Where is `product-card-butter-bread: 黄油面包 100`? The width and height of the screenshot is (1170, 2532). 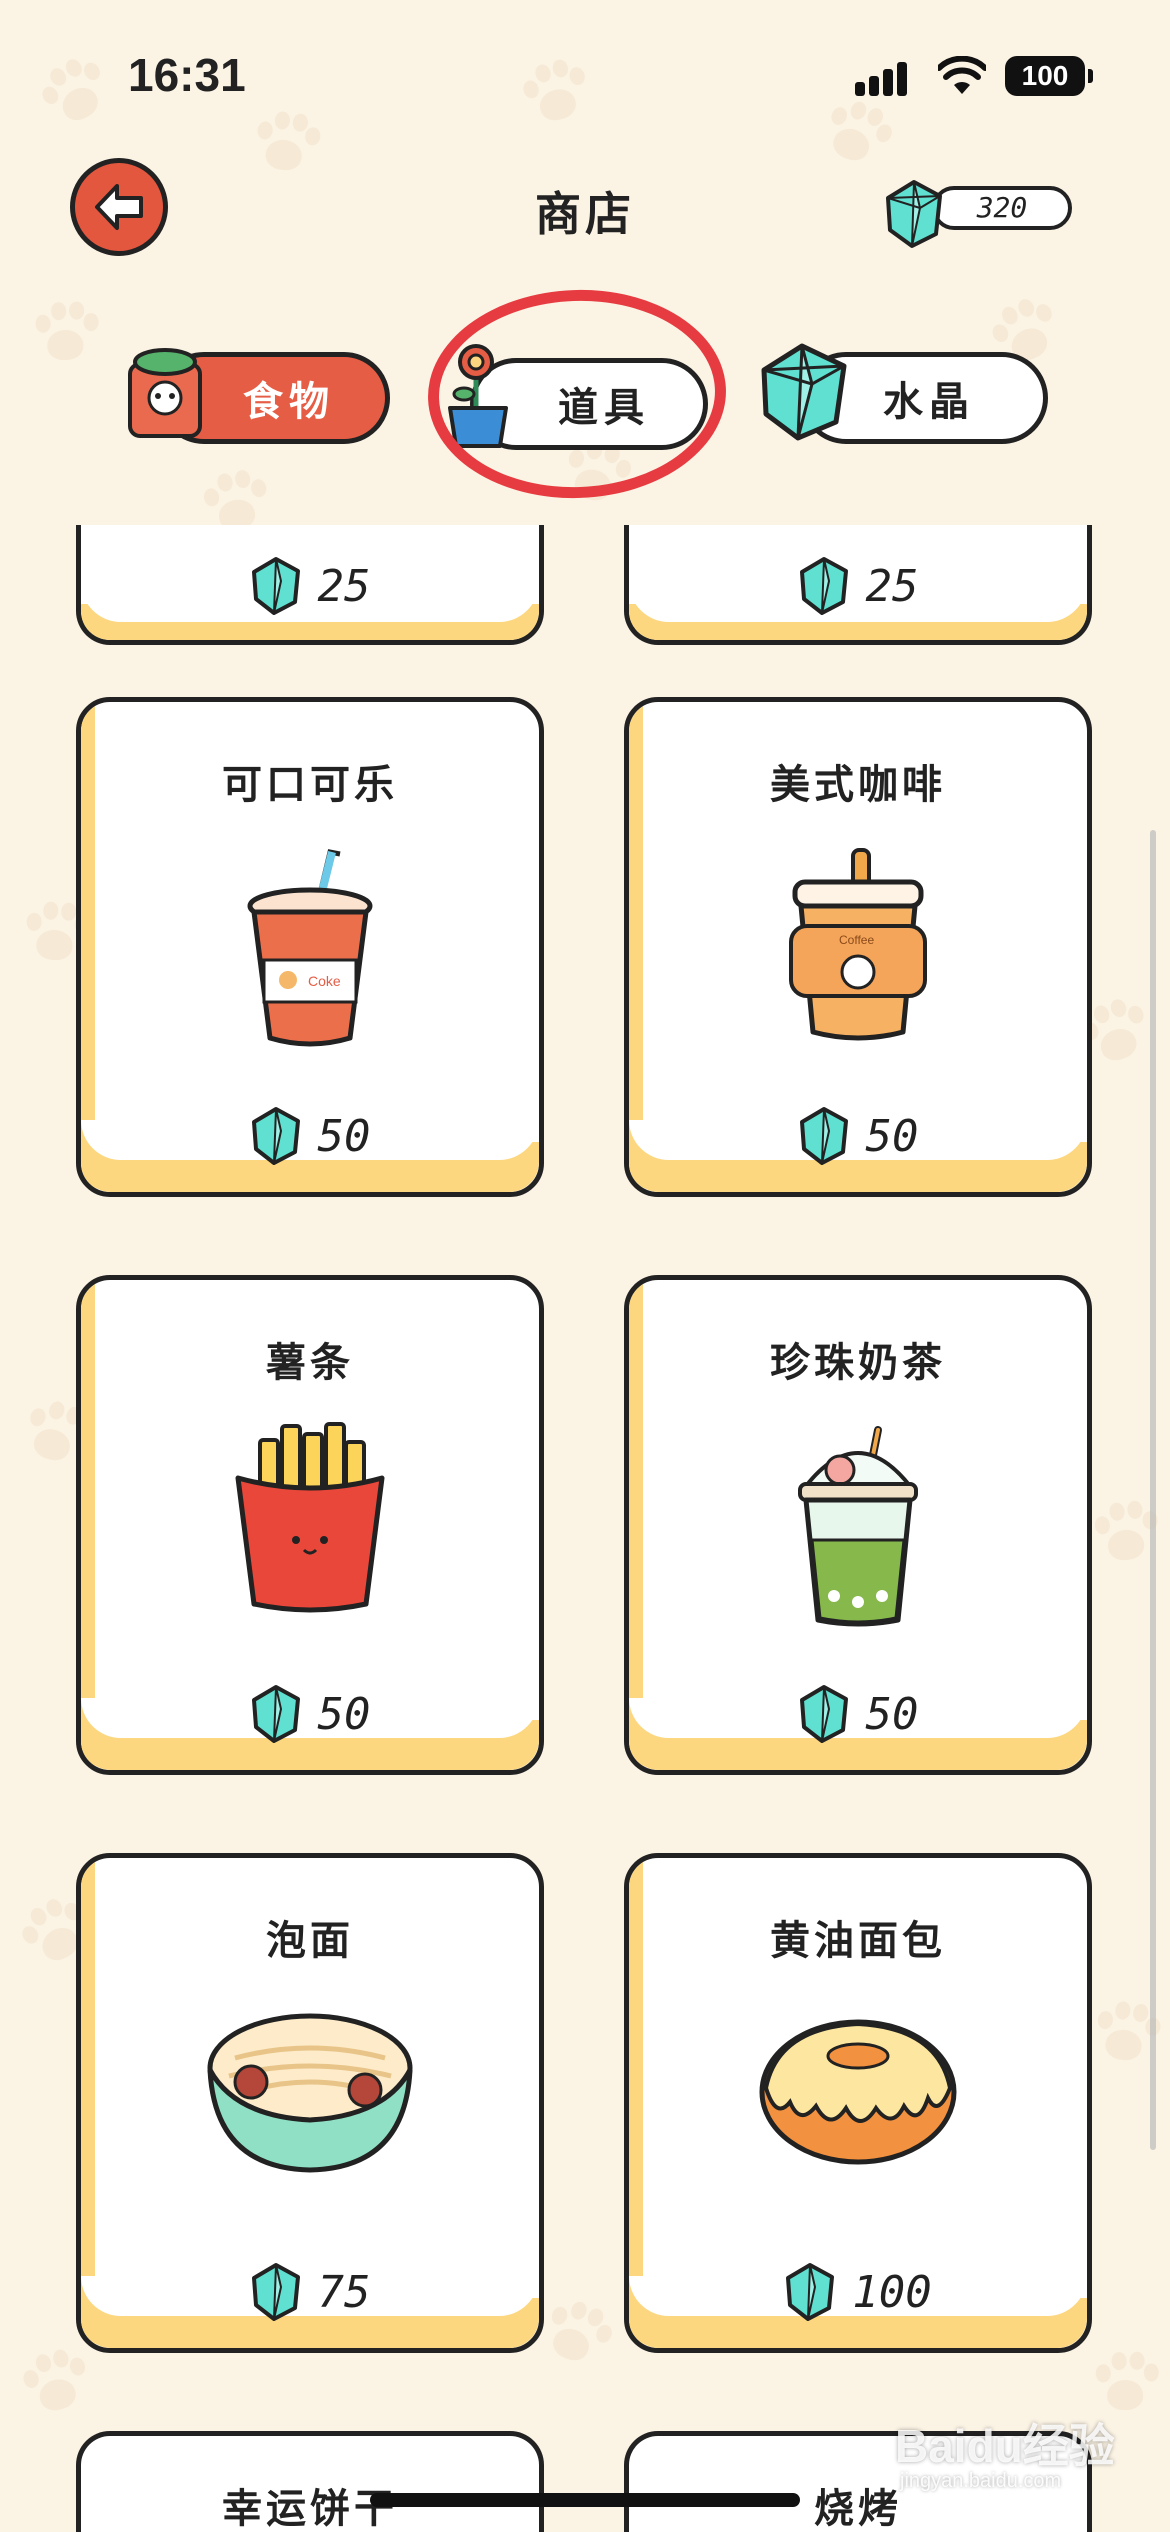
product-card-butter-bread: 黄油面包 100 is located at coordinates (858, 2103).